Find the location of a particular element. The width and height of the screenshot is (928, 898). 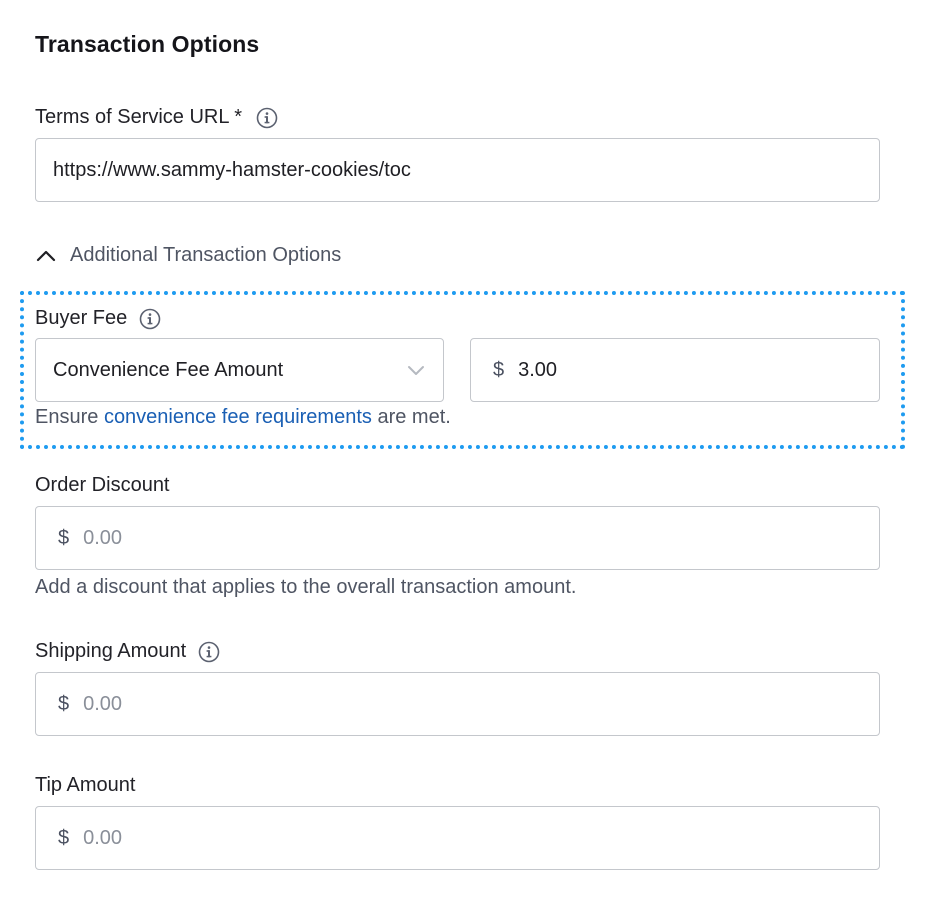

additional-options-toggle: Additional Transaction Options is located at coordinates (188, 255).